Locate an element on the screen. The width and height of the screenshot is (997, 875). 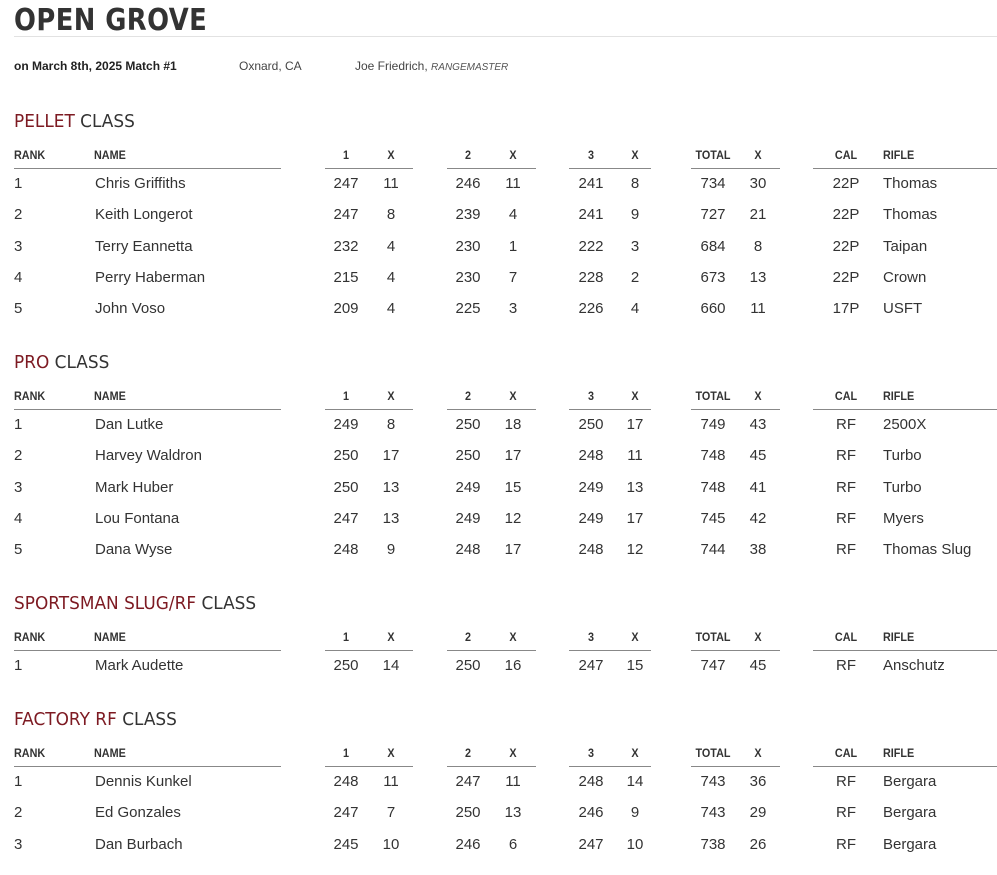
rangemaster: Joe Friedrich, RANGEMASTER is located at coordinates (431, 67).